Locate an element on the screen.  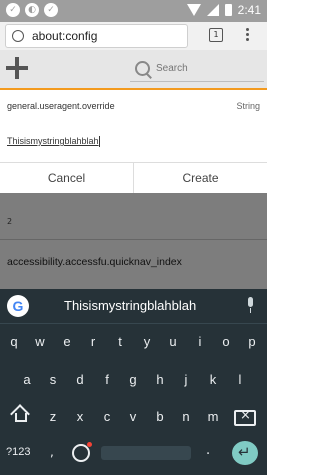
status-bar: ✓ ◐ ✓ 2:41 is located at coordinates (133, 11).